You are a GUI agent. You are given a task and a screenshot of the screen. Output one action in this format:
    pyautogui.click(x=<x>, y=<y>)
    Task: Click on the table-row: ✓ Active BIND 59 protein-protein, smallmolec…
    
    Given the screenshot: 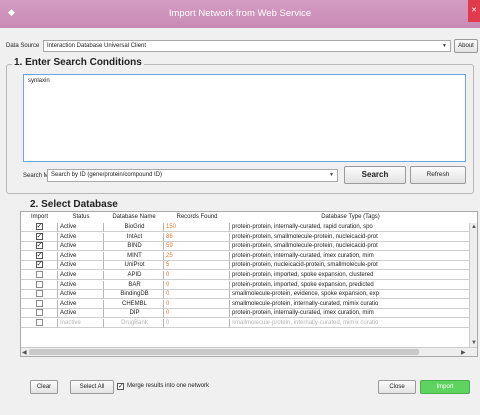 What is the action you would take?
    pyautogui.click(x=249, y=247)
    